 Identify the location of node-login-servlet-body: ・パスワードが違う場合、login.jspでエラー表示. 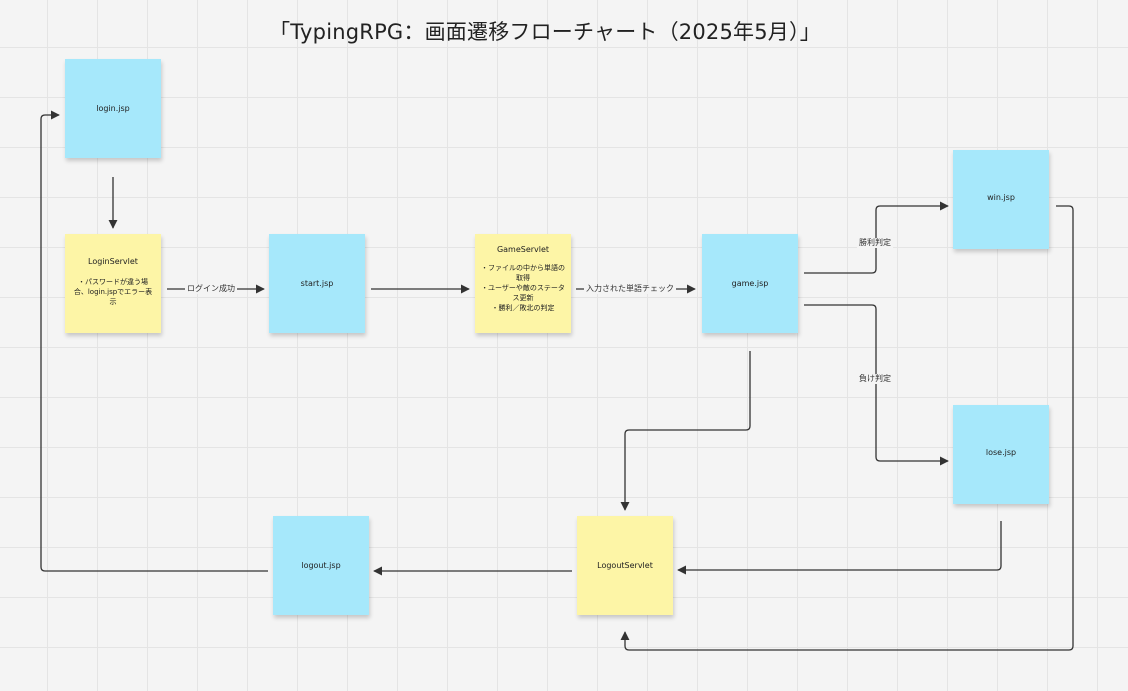
(113, 292).